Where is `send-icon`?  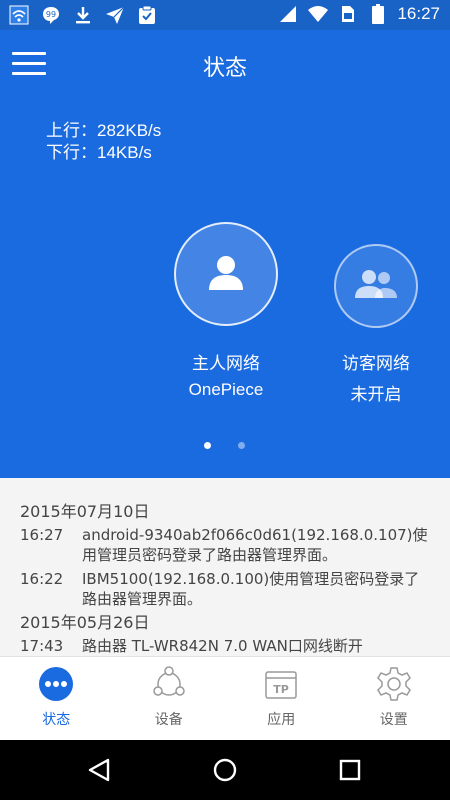
send-icon is located at coordinates (115, 15).